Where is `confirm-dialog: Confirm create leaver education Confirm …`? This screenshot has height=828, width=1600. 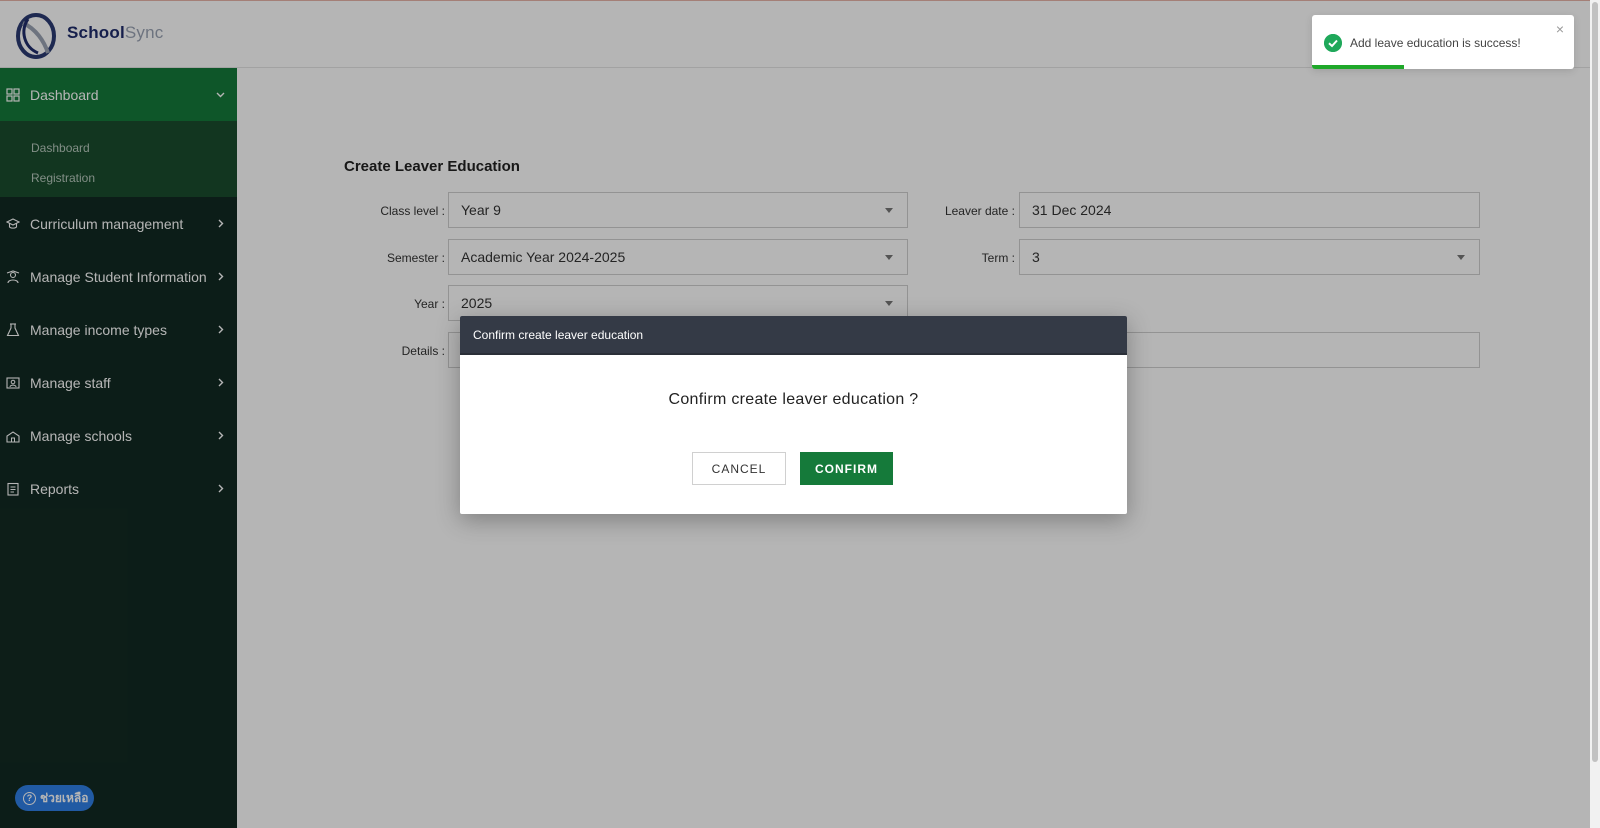
confirm-dialog: Confirm create leaver education Confirm … is located at coordinates (793, 415).